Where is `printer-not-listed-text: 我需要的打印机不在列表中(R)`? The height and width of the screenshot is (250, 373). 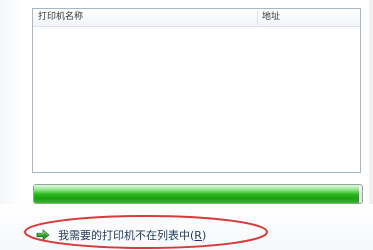
printer-not-listed-text: 我需要的打印机不在列表中(R) is located at coordinates (132, 235).